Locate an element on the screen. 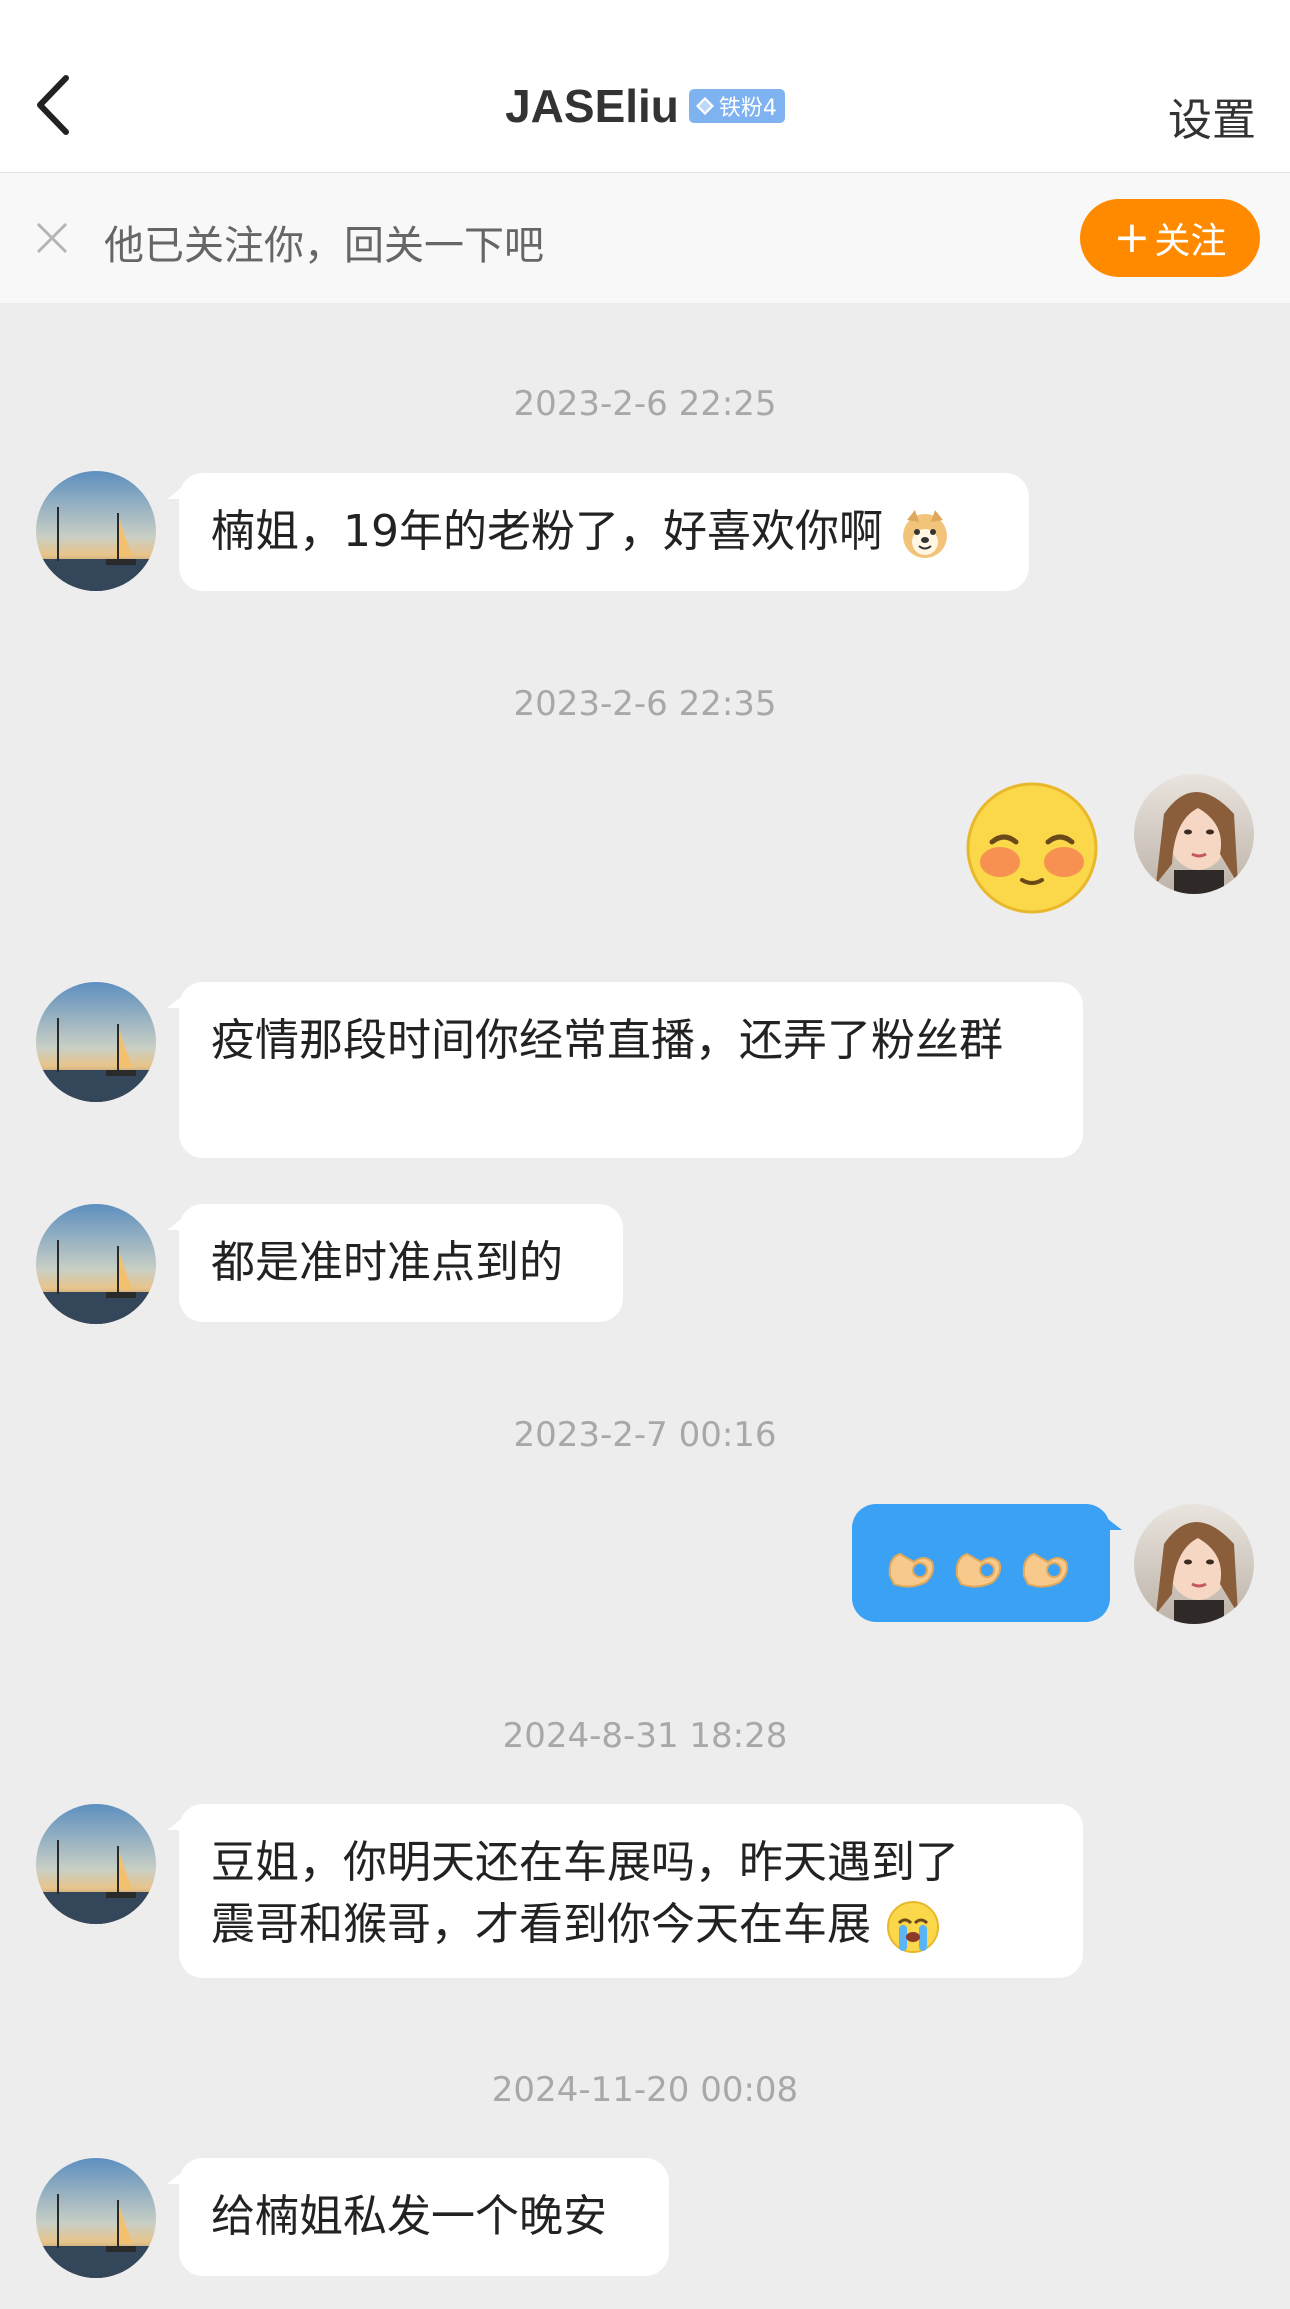  message-bubble: 都是准时准点到的 is located at coordinates (395, 1263).